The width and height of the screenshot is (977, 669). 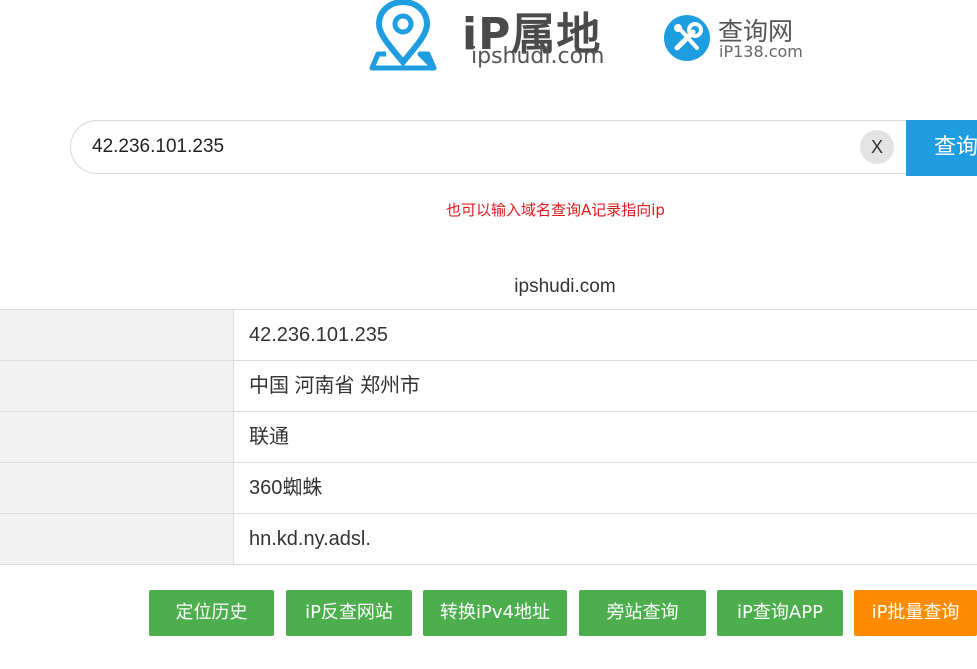 What do you see at coordinates (494, 40) in the screenshot?
I see `ipshudi-logo: iP属地 ipshudi.com` at bounding box center [494, 40].